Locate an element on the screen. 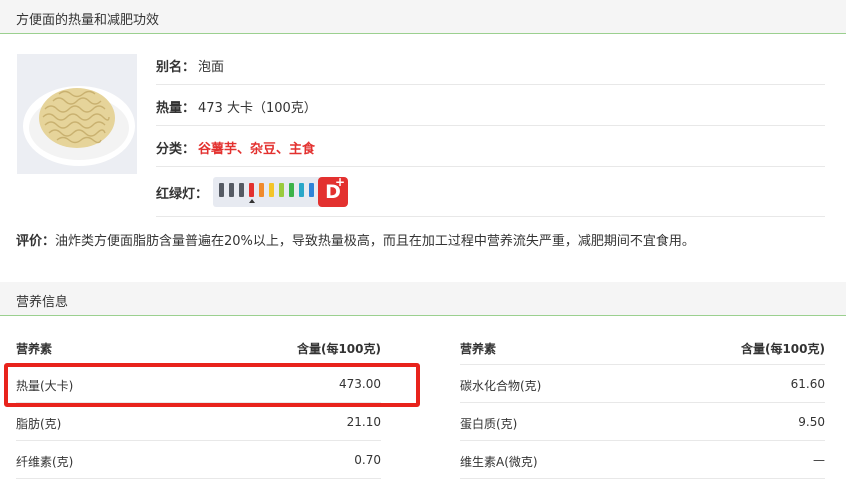 This screenshot has width=855, height=479. food-section-title: 方便面的热量和减肥功效 is located at coordinates (88, 20).